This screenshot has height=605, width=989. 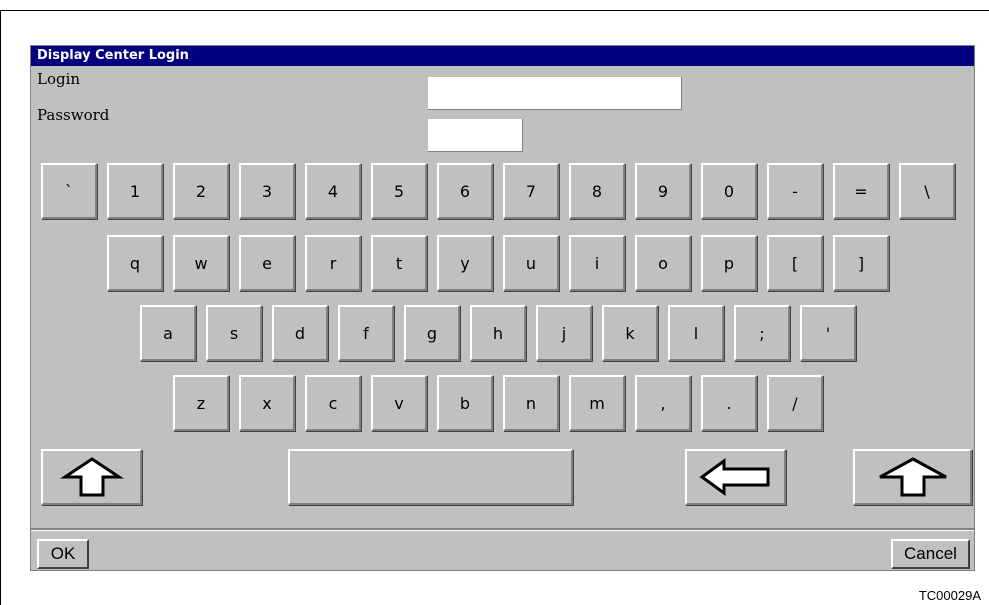 What do you see at coordinates (630, 333) in the screenshot?
I see `key-row3-7: k` at bounding box center [630, 333].